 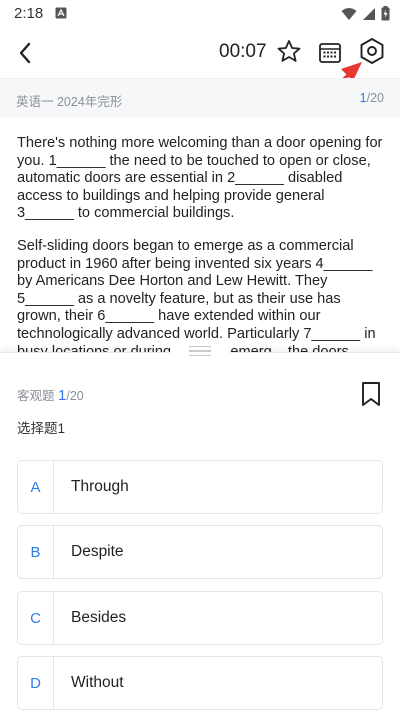 I want to click on signal-icon, so click(x=369, y=13).